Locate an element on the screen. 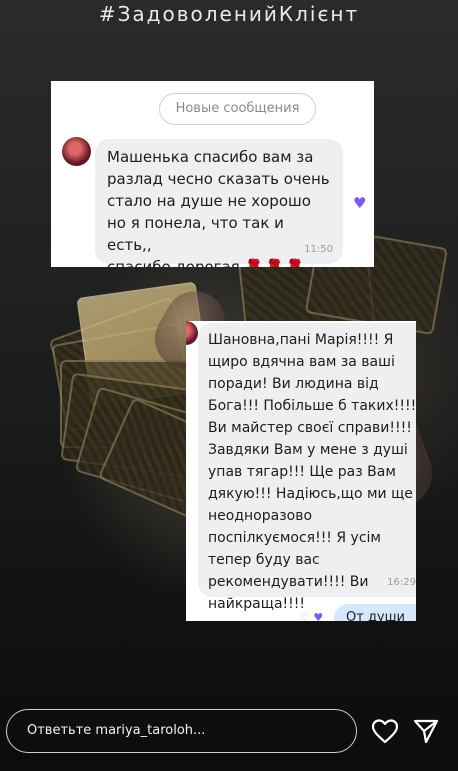 The height and width of the screenshot is (771, 458). message-line: тепер буду вас is located at coordinates (264, 560).